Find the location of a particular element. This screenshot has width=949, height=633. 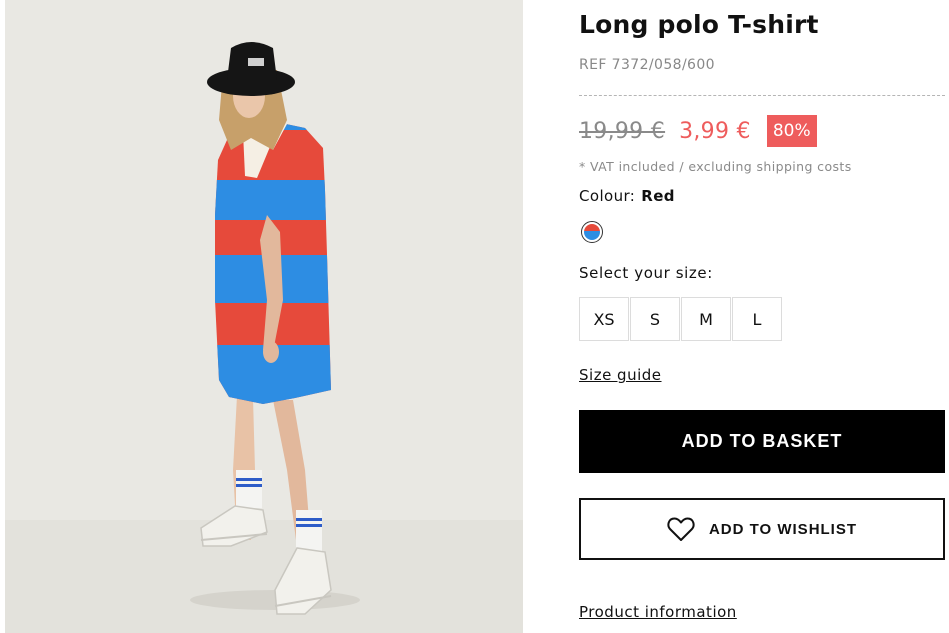

colour-label: Colour: is located at coordinates (607, 196).